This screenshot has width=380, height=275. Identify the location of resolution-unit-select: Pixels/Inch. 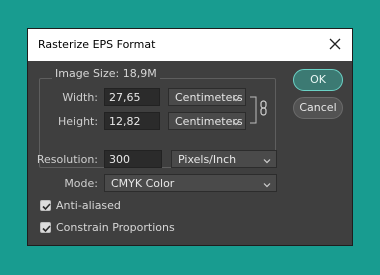
(224, 159).